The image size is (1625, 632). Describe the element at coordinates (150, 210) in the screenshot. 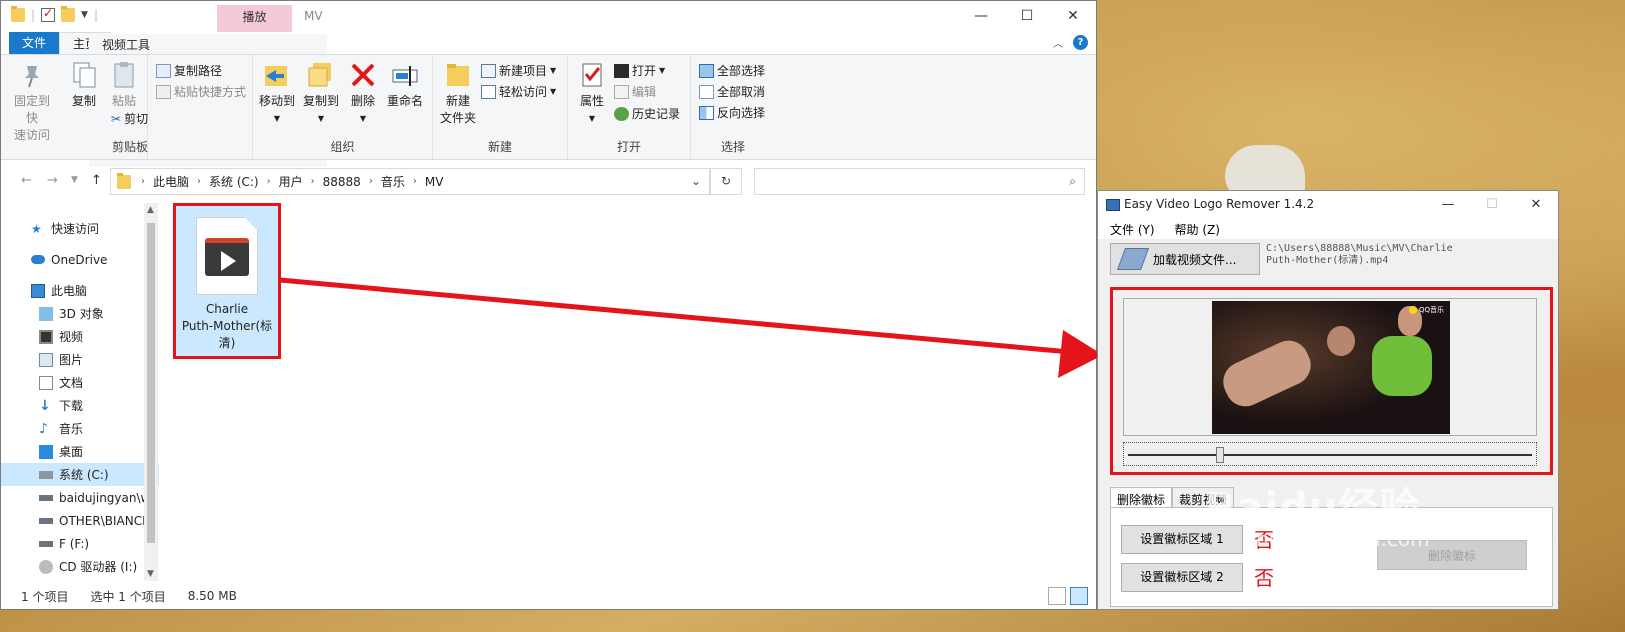

I see `scroll-up-icon: ▲` at that location.